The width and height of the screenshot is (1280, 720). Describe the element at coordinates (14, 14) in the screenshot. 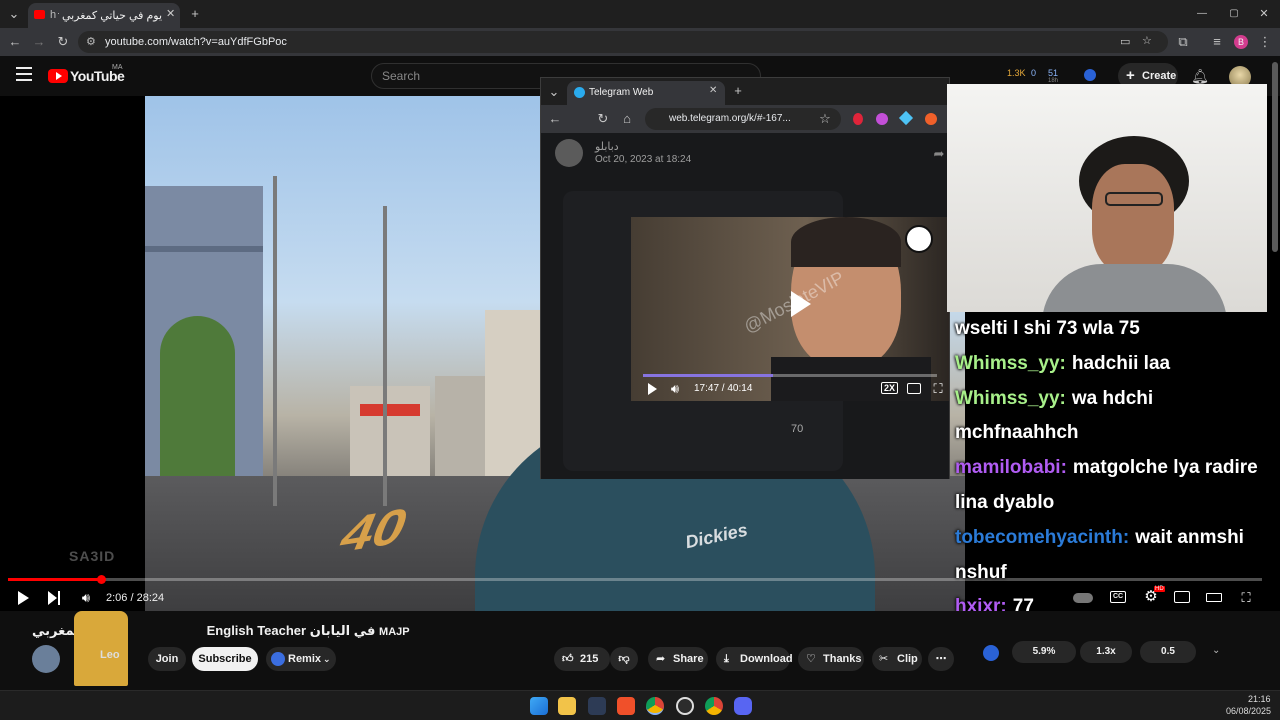

I see `tab-list-icon: ⌄` at that location.